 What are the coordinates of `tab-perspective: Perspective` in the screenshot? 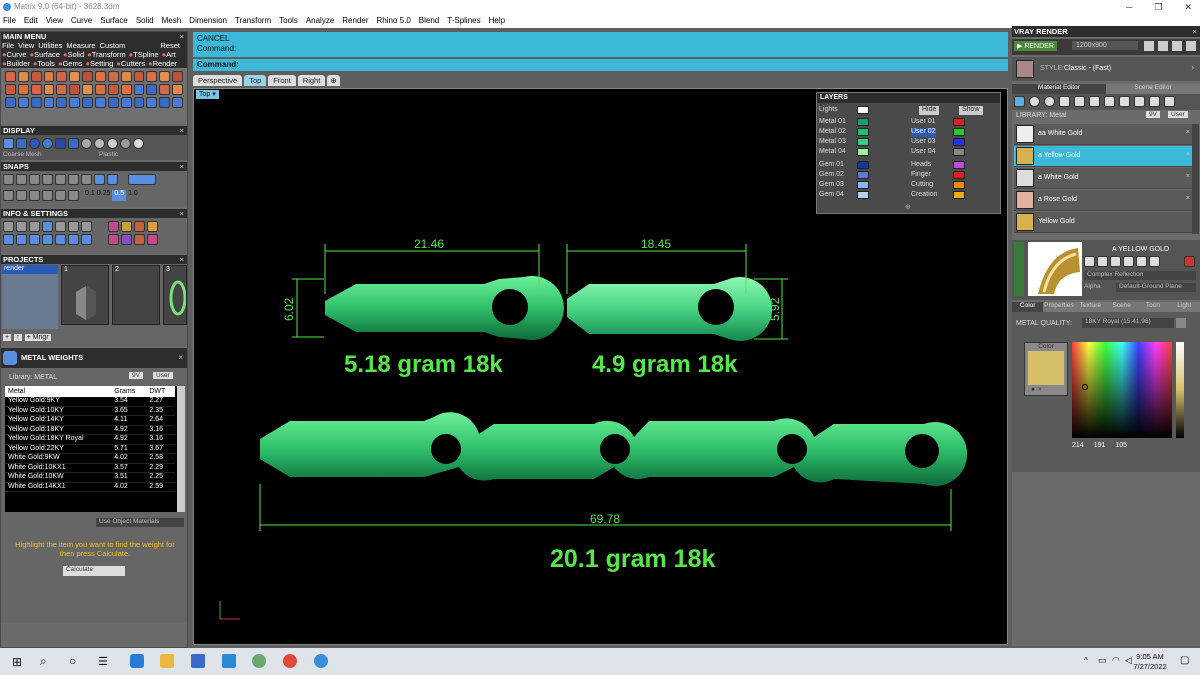 It's located at (218, 80).